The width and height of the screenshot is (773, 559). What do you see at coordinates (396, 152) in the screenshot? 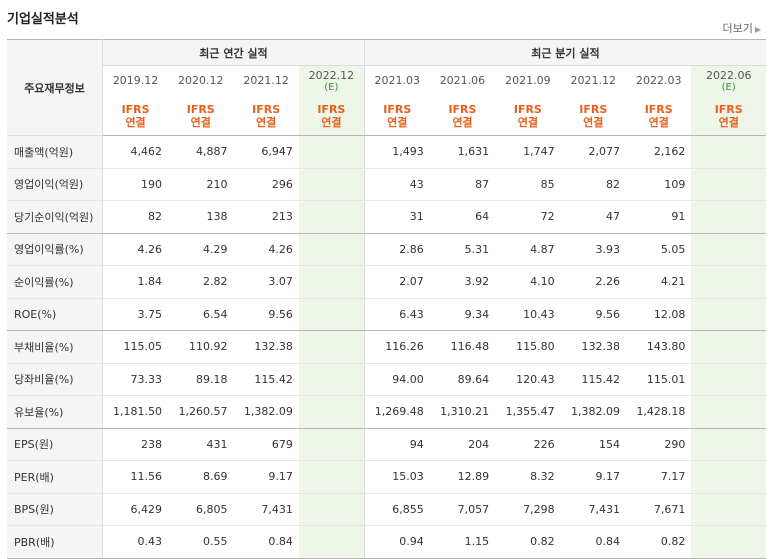
I see `quarter-value: 1,493` at bounding box center [396, 152].